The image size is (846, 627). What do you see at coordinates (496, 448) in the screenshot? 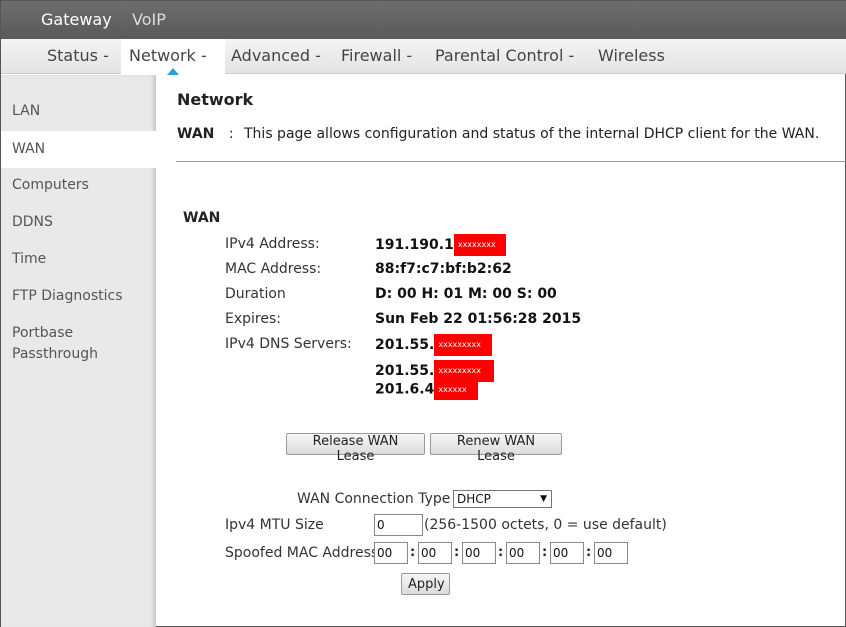
I see `renew-wan-lease-button: Renew WAN Lease` at bounding box center [496, 448].